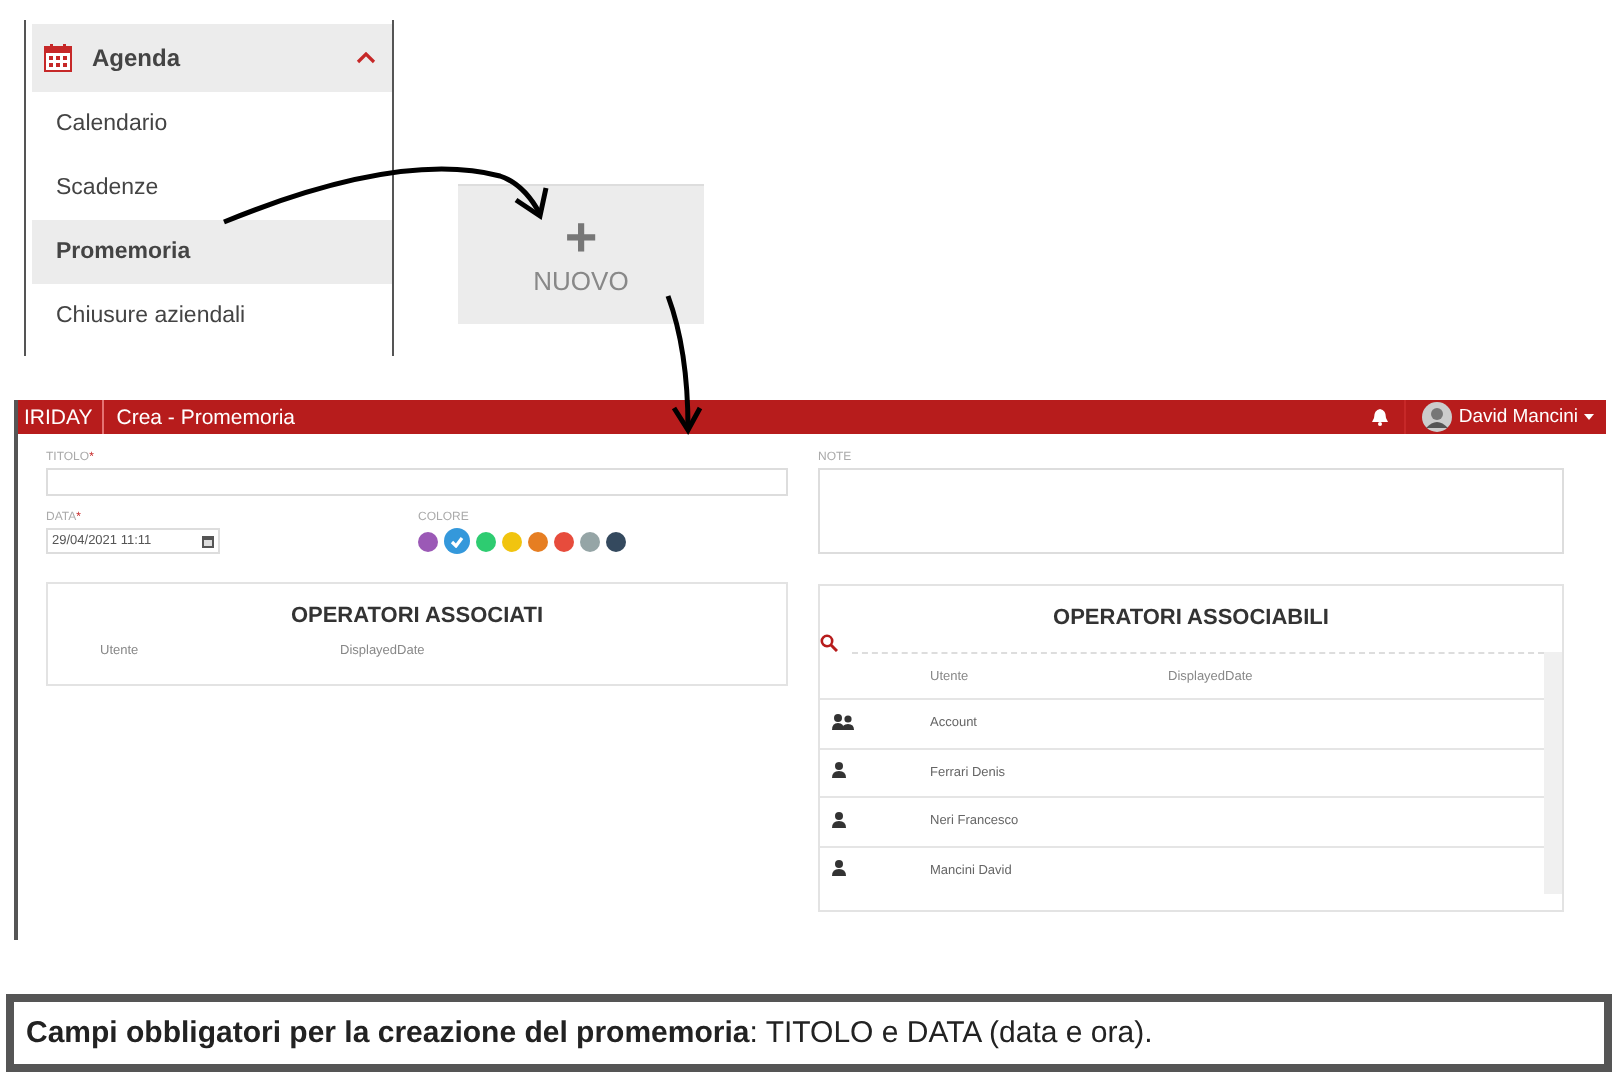 The width and height of the screenshot is (1622, 1082). I want to click on title-field, so click(417, 482).